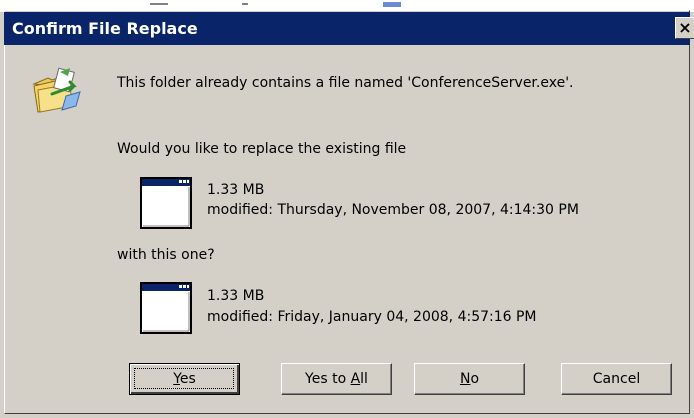 This screenshot has height=418, width=694. What do you see at coordinates (347, 28) in the screenshot?
I see `dialog-titlebar: Confirm File Replace` at bounding box center [347, 28].